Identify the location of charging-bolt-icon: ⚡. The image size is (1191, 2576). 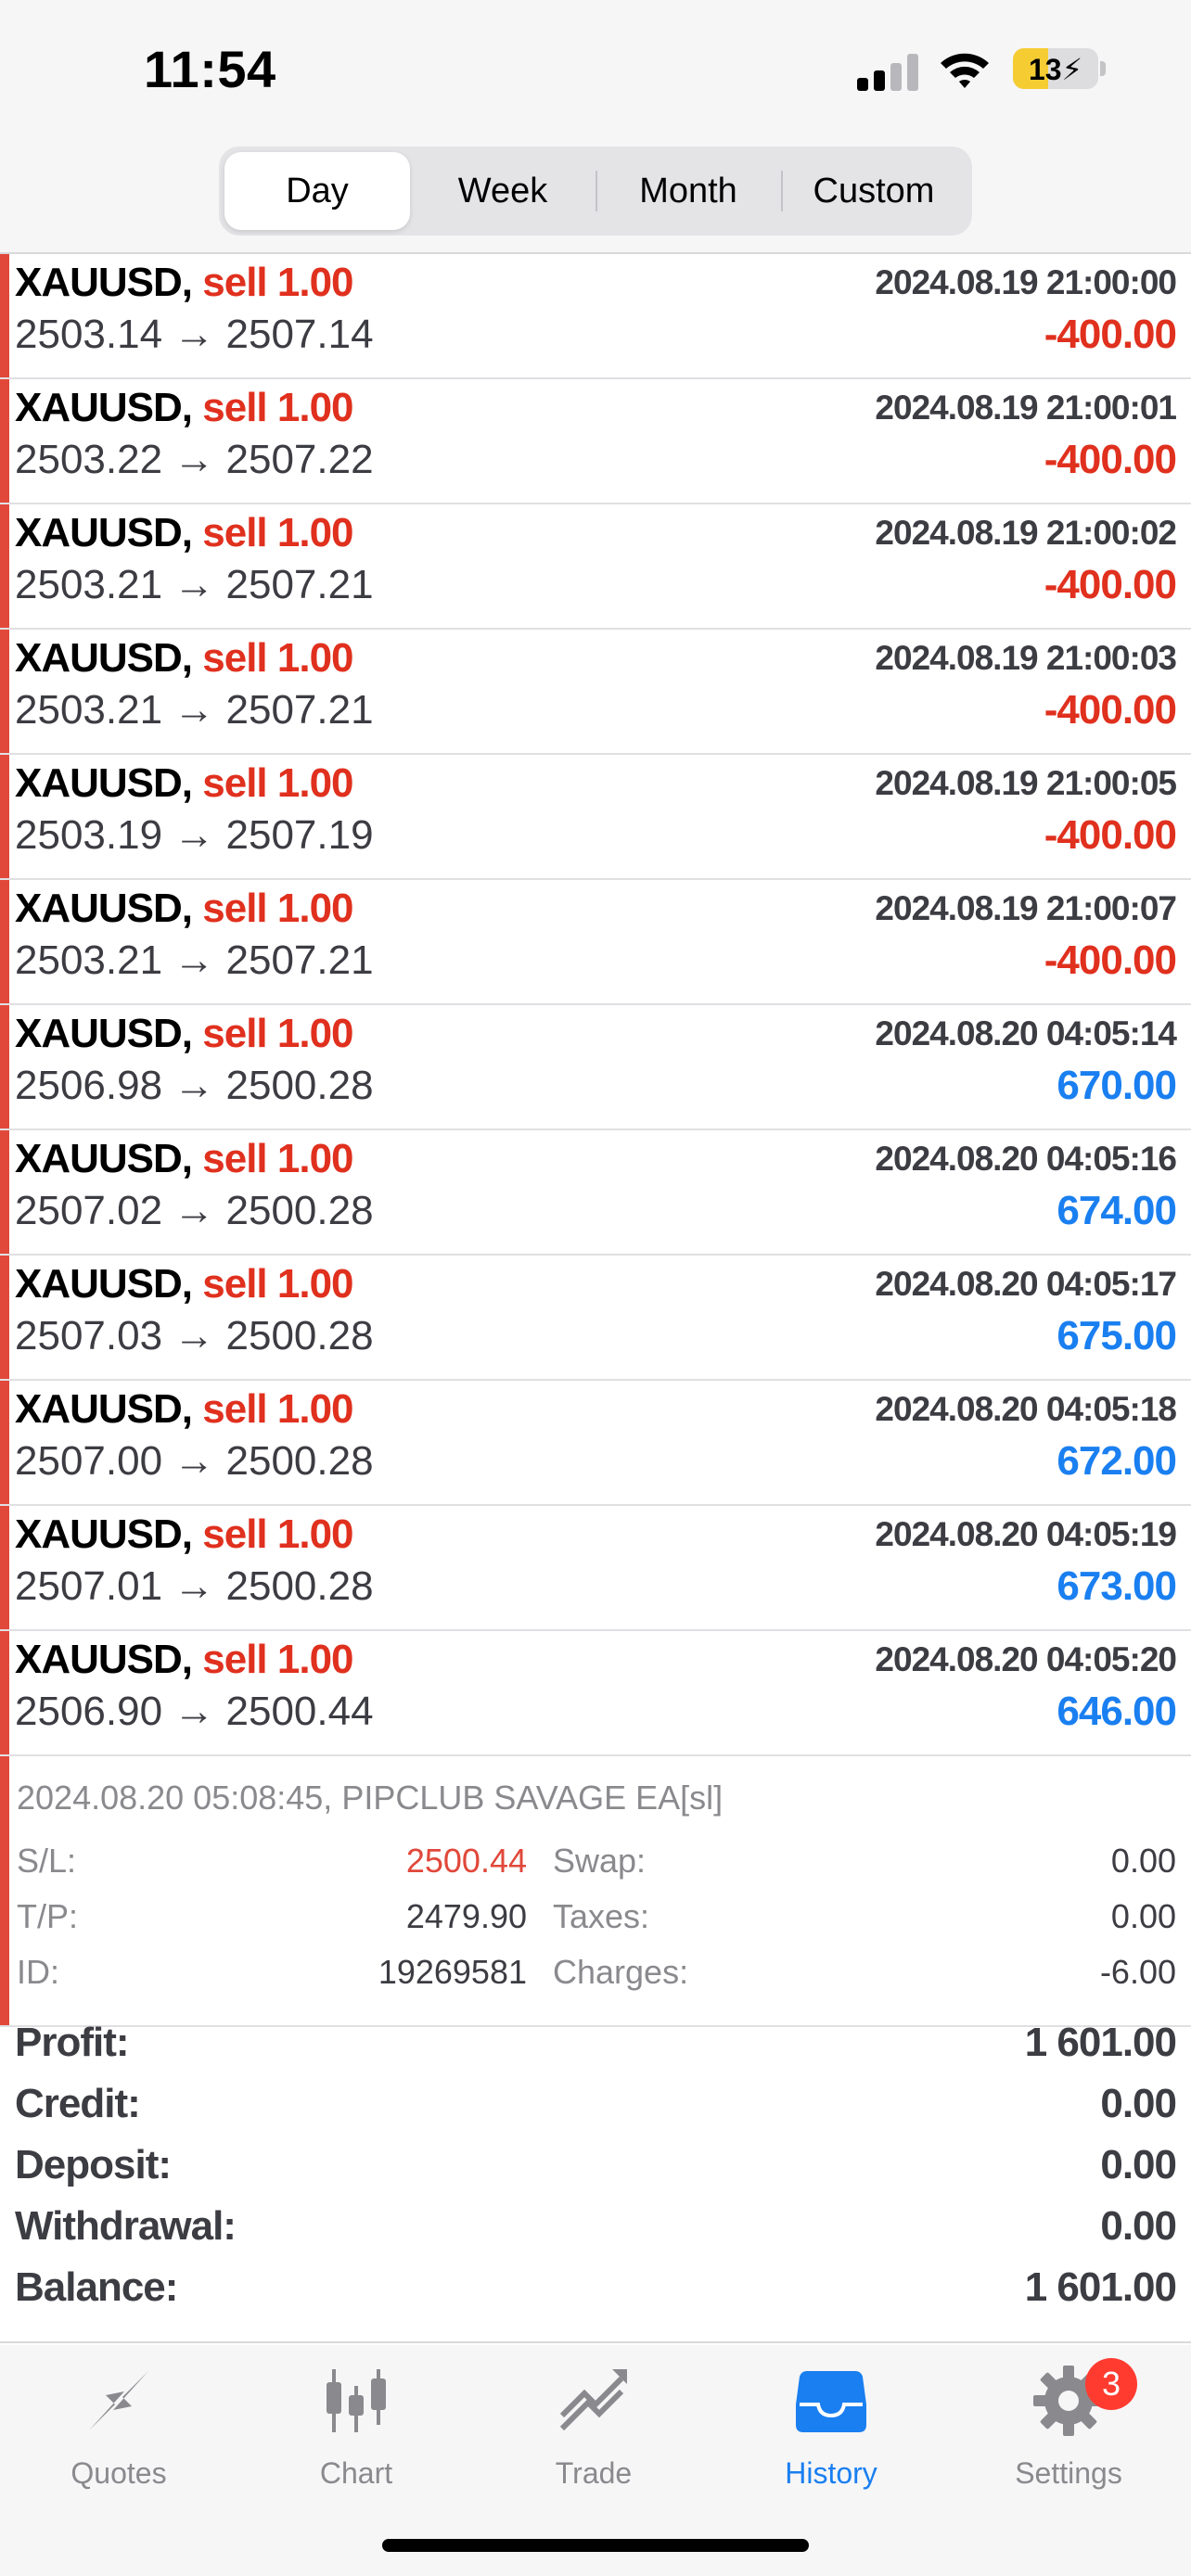
(1072, 69).